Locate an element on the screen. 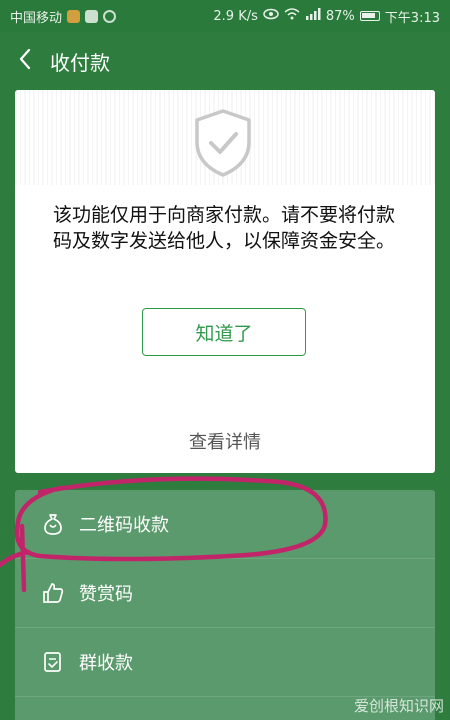 Image resolution: width=450 pixels, height=720 pixels. chevron-left-icon is located at coordinates (25, 61).